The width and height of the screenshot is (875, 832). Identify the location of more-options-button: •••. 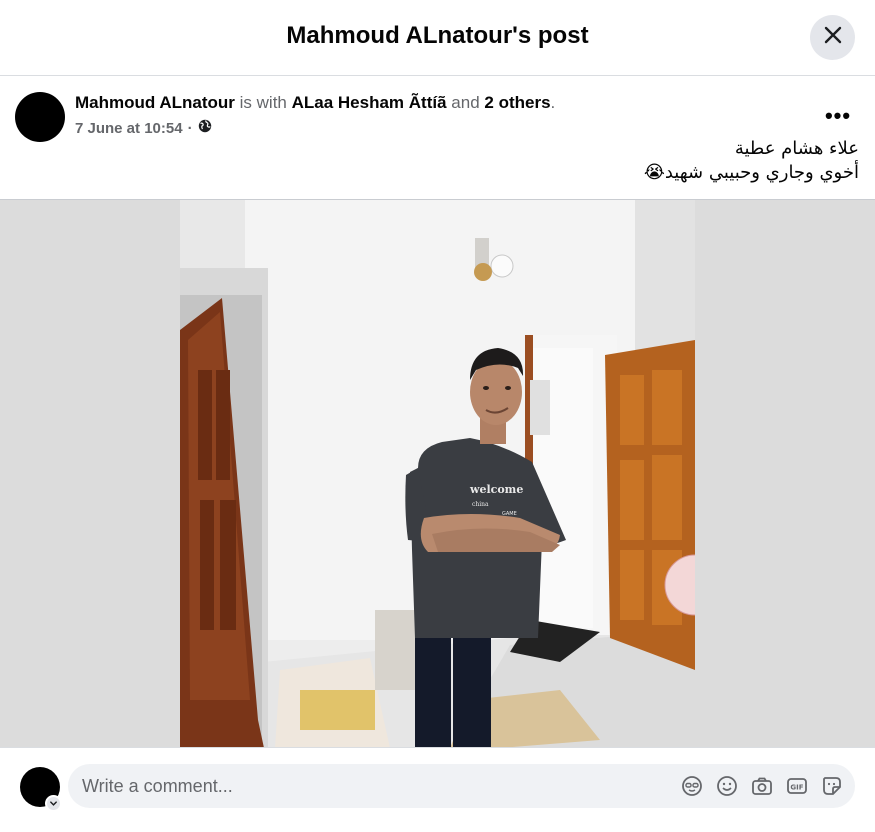
(838, 116).